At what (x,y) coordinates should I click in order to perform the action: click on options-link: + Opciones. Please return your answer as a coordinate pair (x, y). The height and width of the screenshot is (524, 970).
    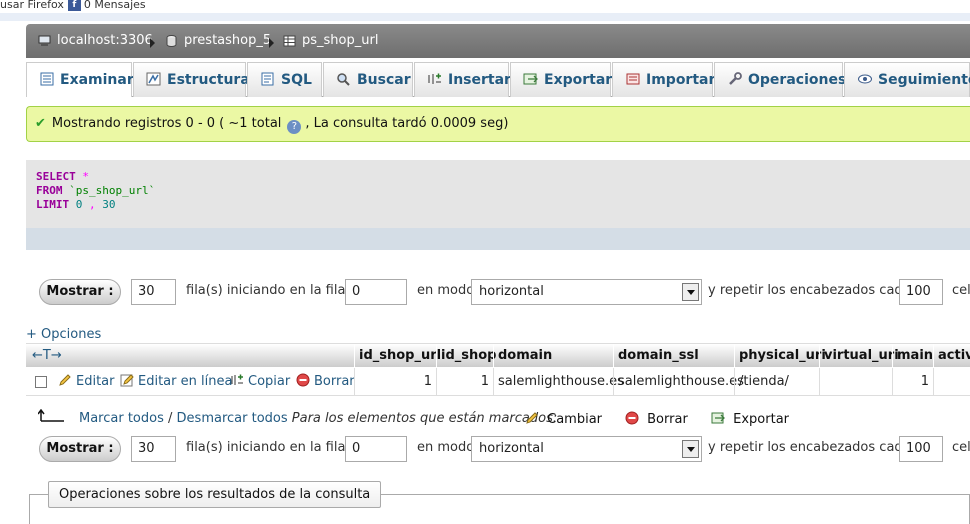
    Looking at the image, I should click on (63, 334).